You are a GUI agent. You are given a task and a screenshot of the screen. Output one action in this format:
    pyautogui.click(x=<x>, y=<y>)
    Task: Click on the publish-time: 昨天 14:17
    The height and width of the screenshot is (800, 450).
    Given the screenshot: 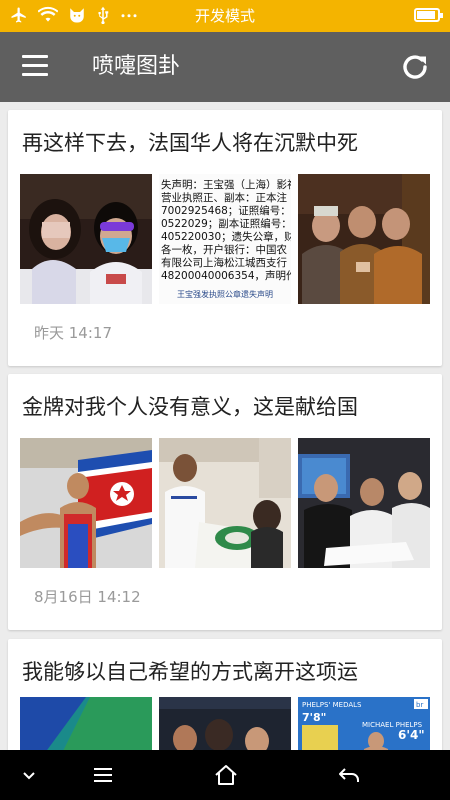 What is the action you would take?
    pyautogui.click(x=73, y=333)
    